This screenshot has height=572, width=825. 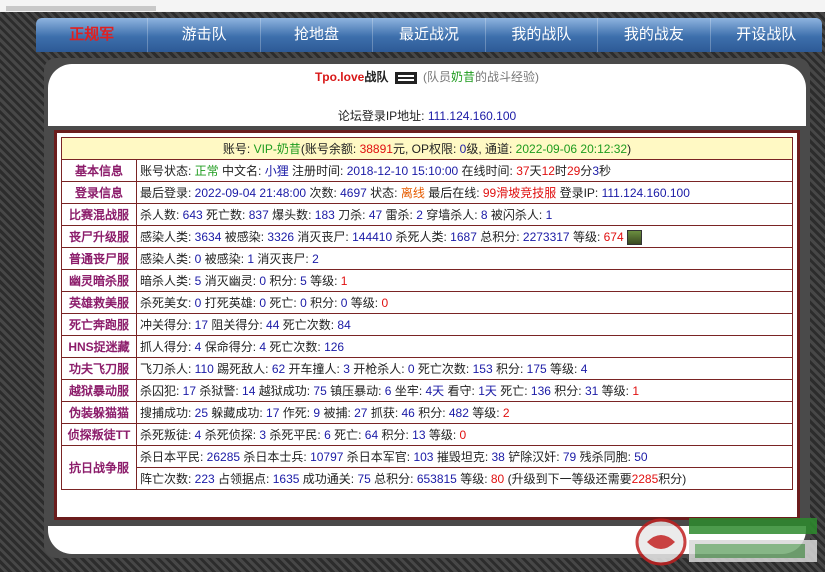 I want to click on nav-item-0: 正规军, so click(x=91, y=35).